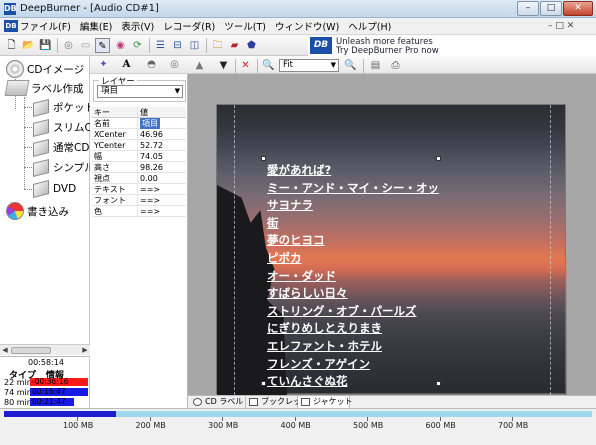 The height and width of the screenshot is (445, 596). I want to click on title-bar: DB DeepBurner - [Audio CD#1] – □ ✕, so click(298, 9).